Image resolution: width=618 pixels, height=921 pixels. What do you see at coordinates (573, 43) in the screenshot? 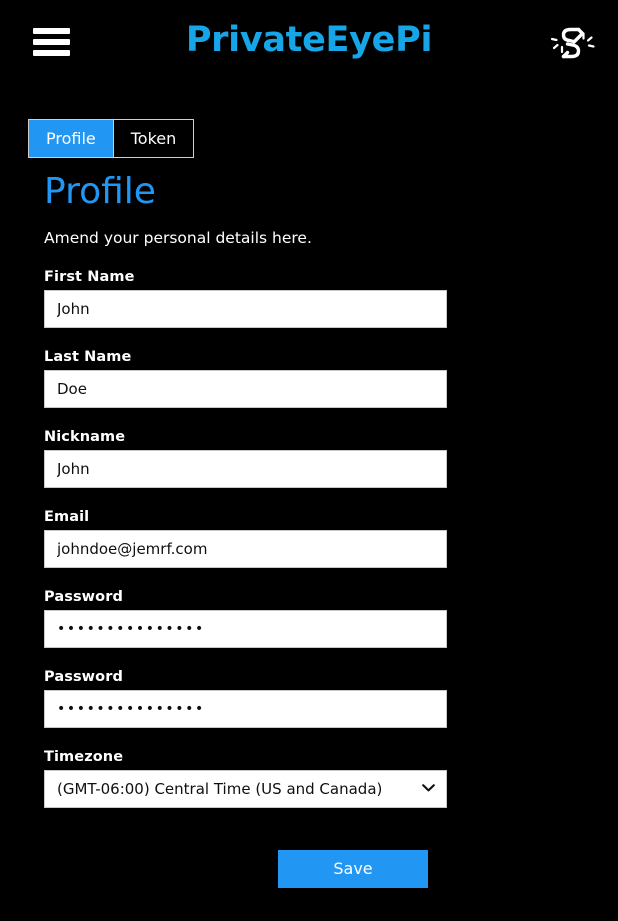
I see `broken-link-icon` at bounding box center [573, 43].